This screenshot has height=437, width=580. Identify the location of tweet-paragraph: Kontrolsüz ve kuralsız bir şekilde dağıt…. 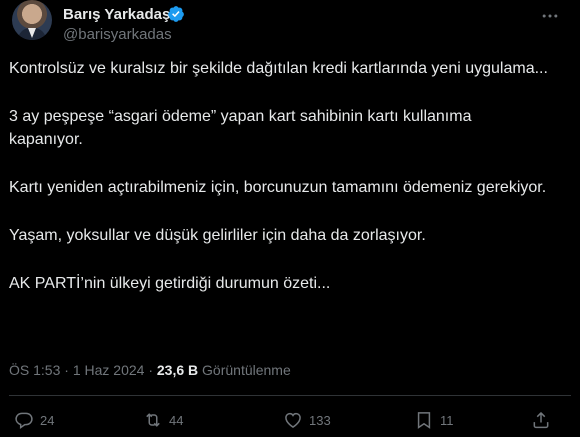
(278, 68).